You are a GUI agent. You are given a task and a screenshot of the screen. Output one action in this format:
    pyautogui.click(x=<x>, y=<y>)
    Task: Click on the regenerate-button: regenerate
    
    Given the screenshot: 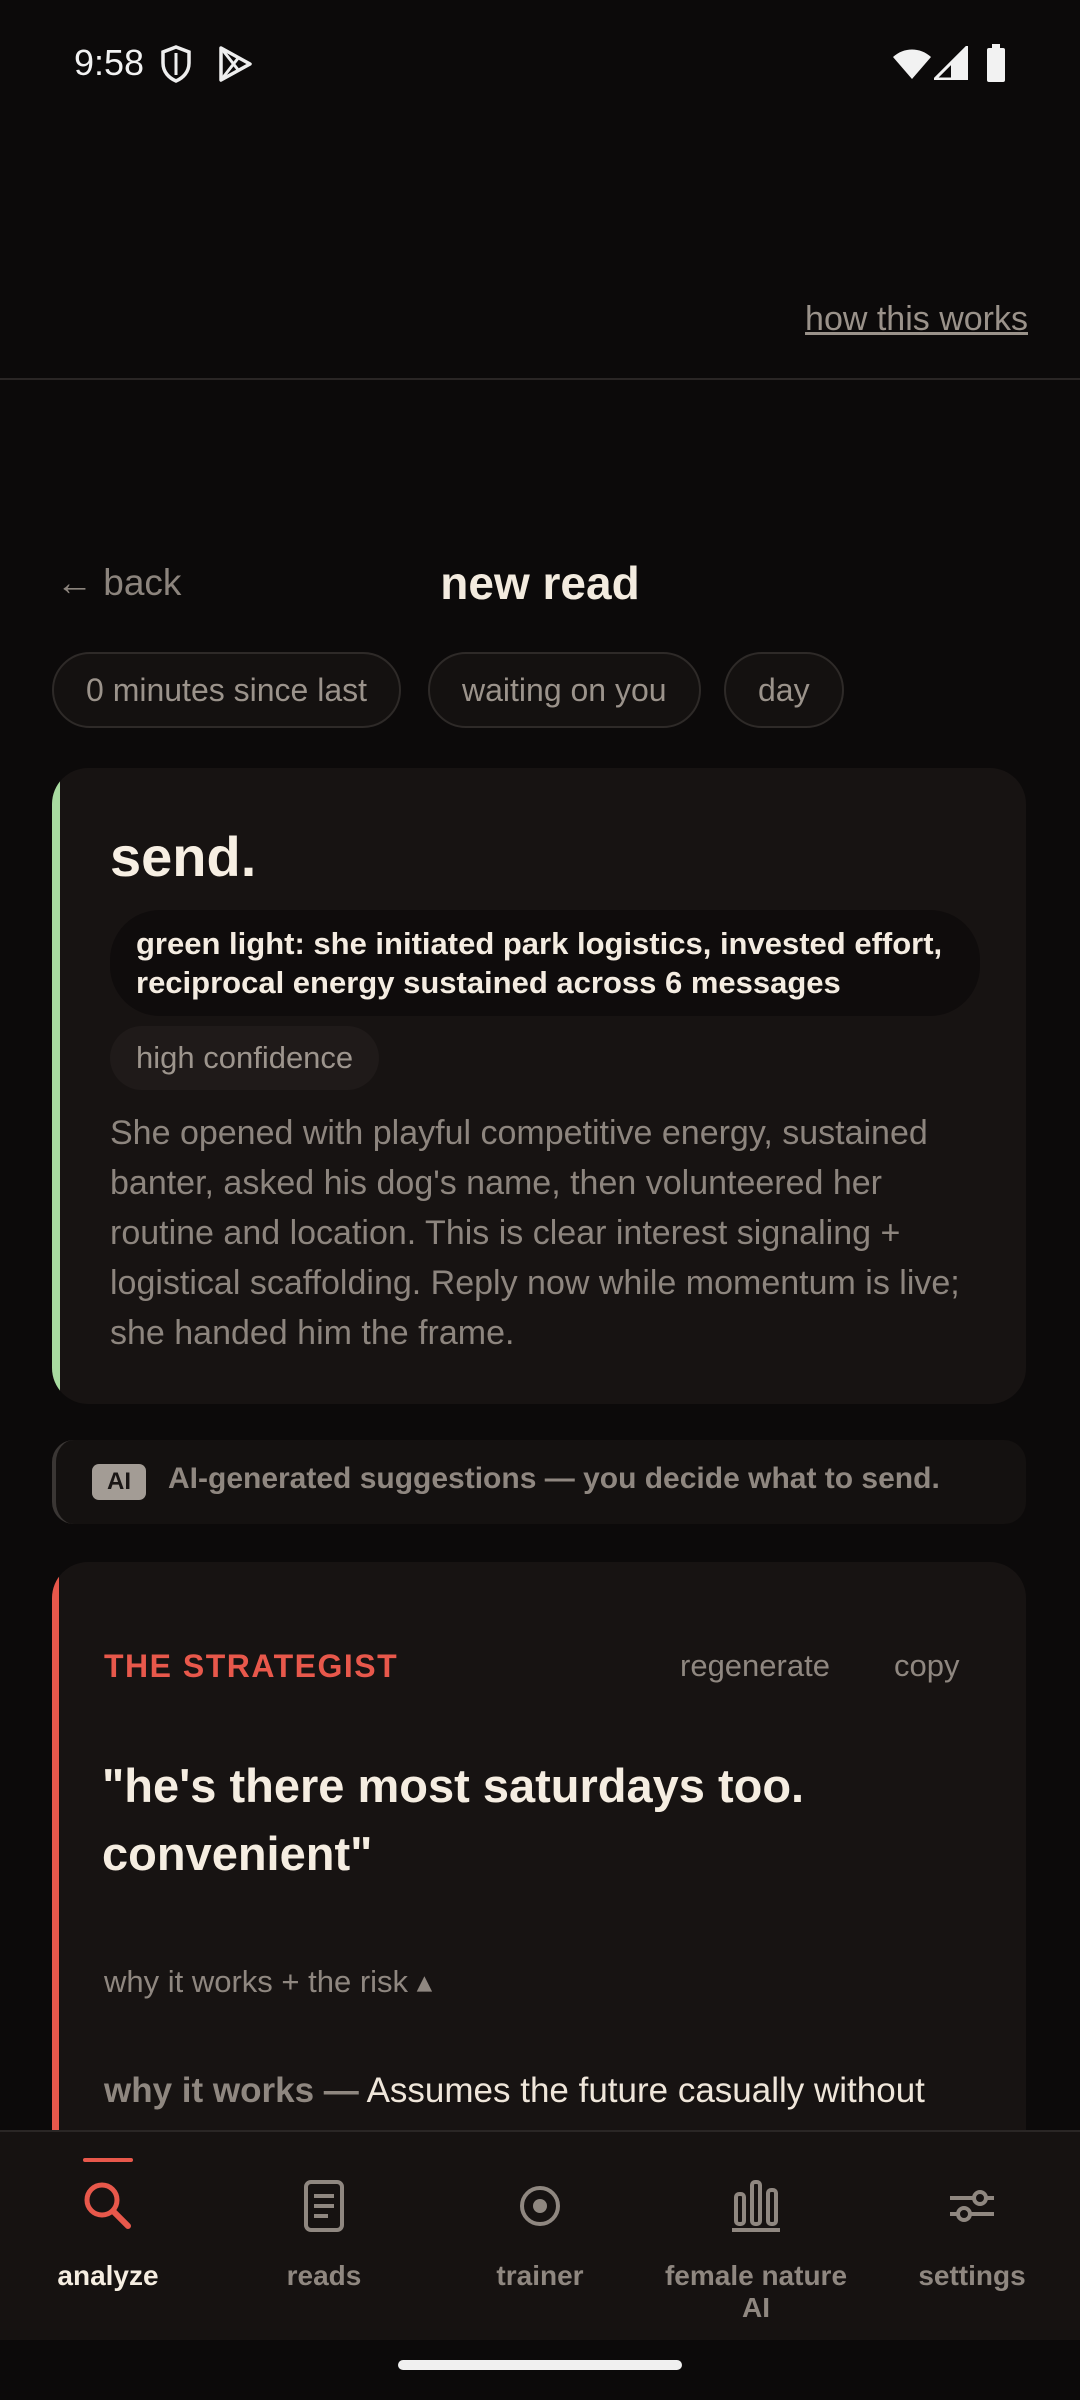 What is the action you would take?
    pyautogui.click(x=755, y=1666)
    